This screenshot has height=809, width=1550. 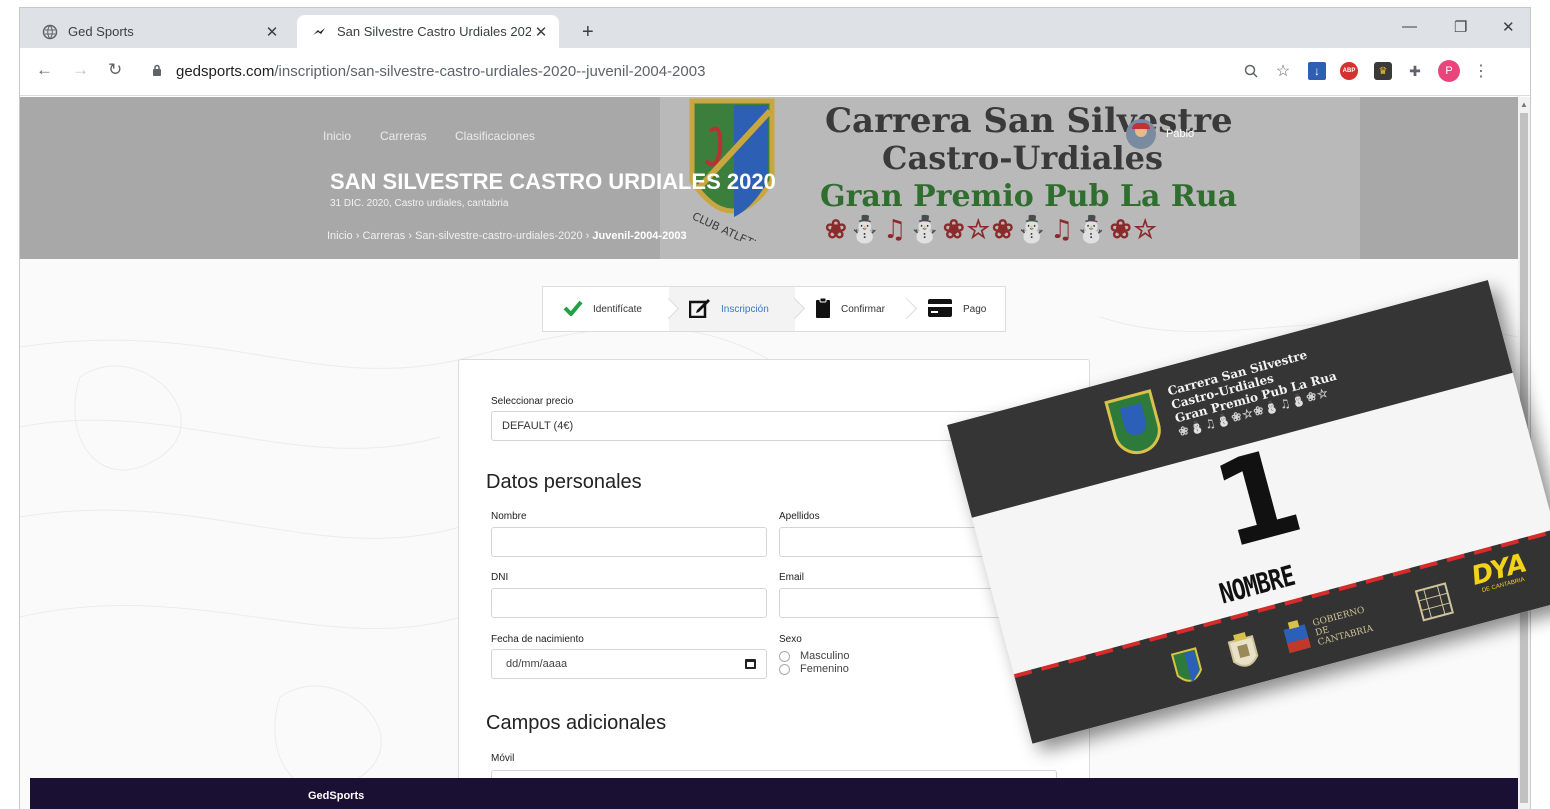 What do you see at coordinates (537, 639) in the screenshot?
I see `birth-date-label: Fecha de nacimiento` at bounding box center [537, 639].